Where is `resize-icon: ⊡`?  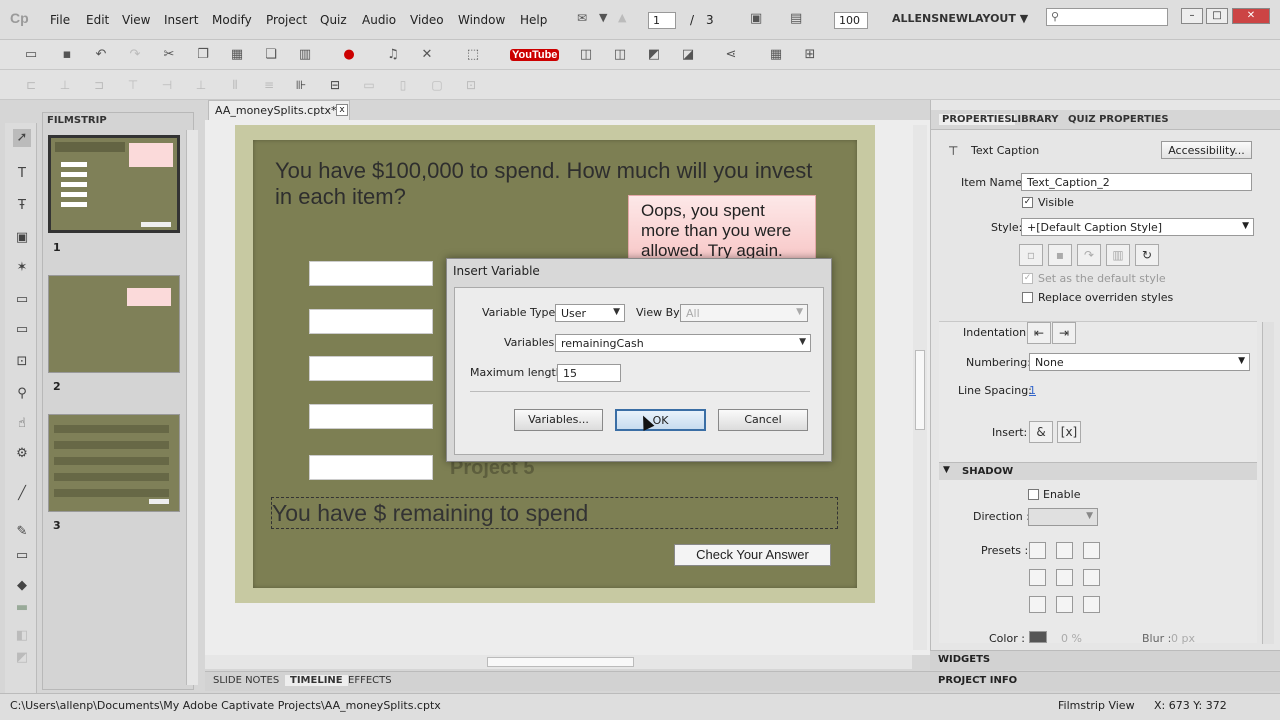
resize-icon: ⊡ is located at coordinates (471, 85).